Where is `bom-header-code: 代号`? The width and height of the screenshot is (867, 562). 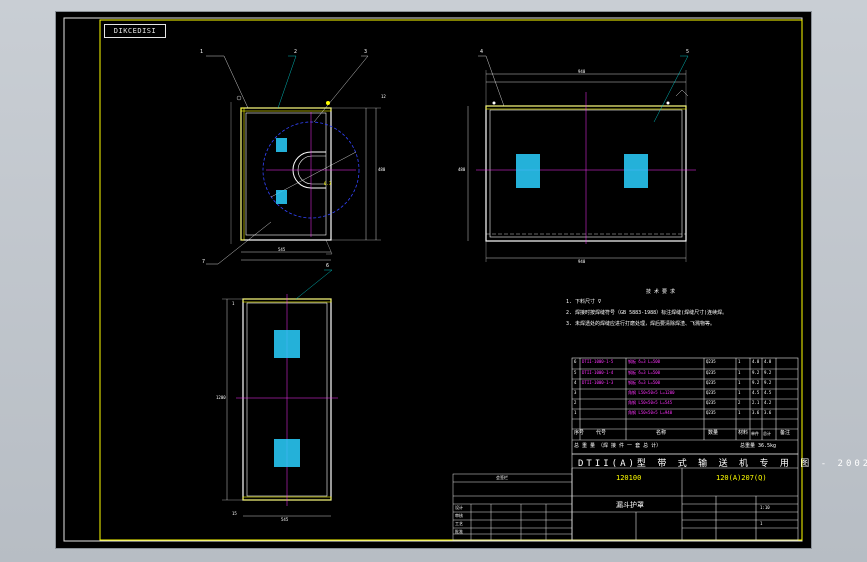
bom-header-code: 代号 is located at coordinates (601, 433).